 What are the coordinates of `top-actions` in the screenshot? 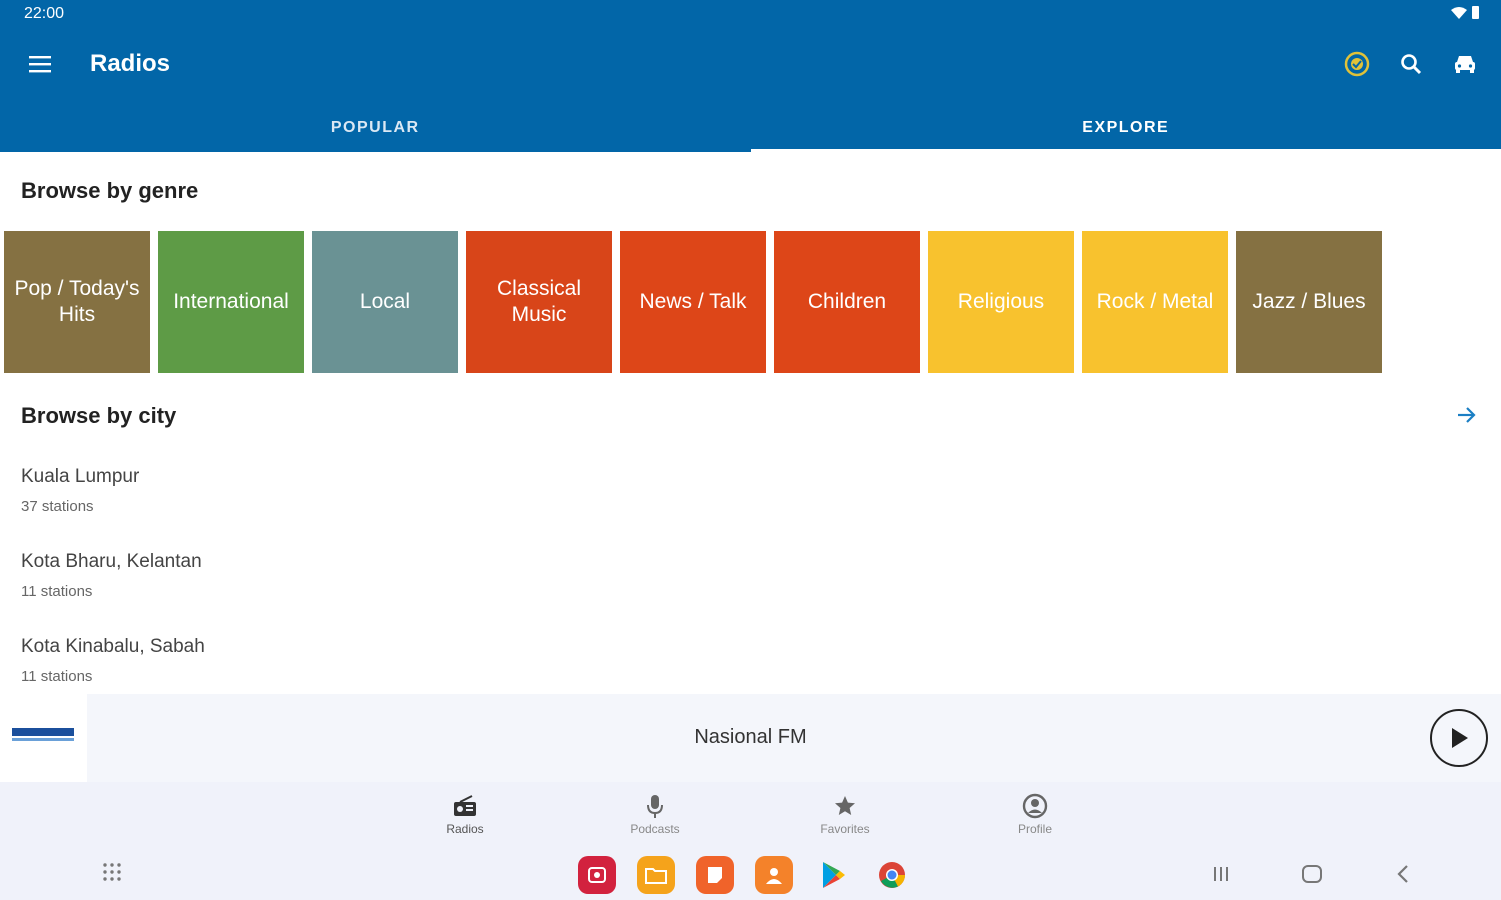 It's located at (1411, 64).